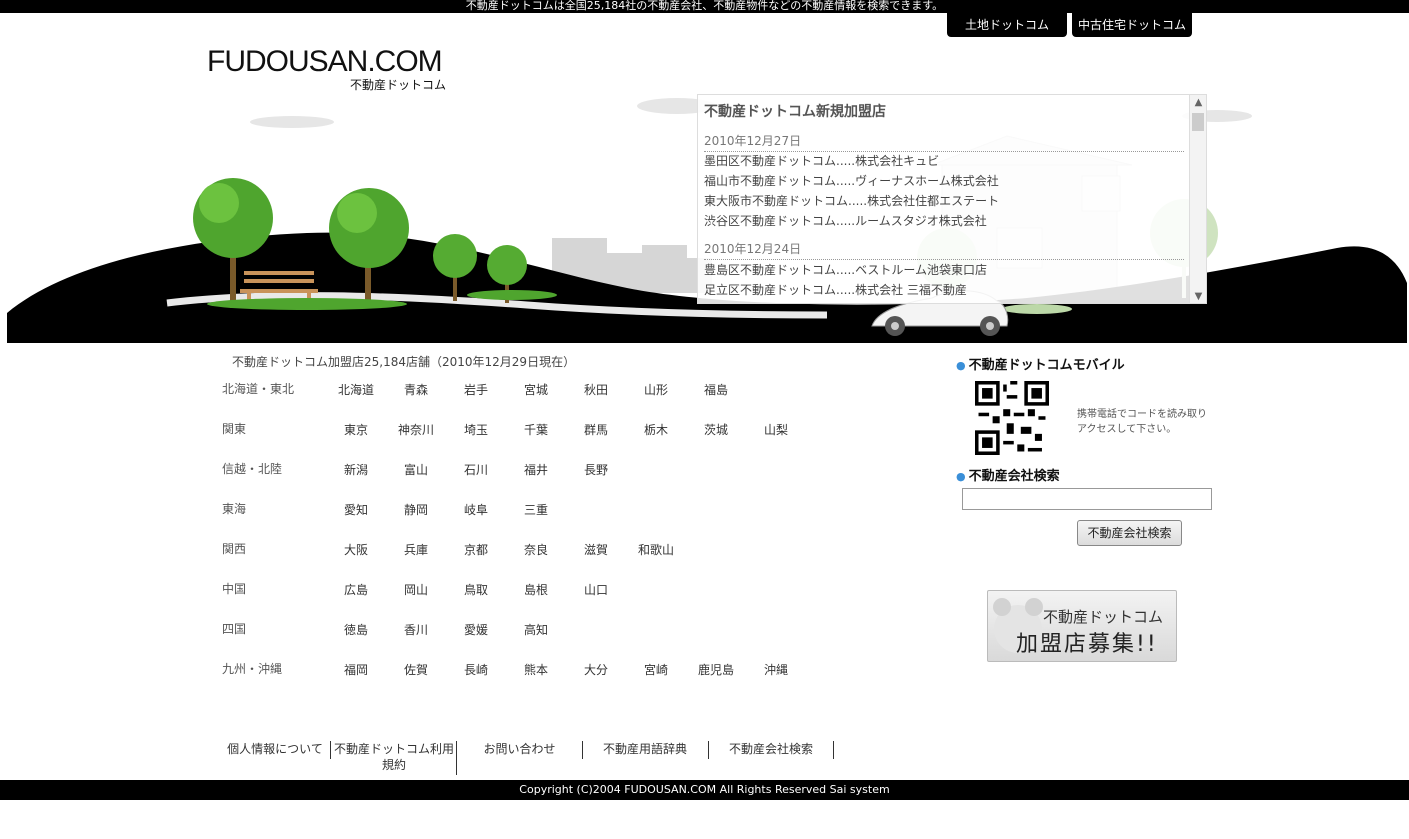 This screenshot has height=839, width=1409. I want to click on news-item: 福山市不動産ドットコム.....ヴィーナスホーム株式会社, so click(851, 180).